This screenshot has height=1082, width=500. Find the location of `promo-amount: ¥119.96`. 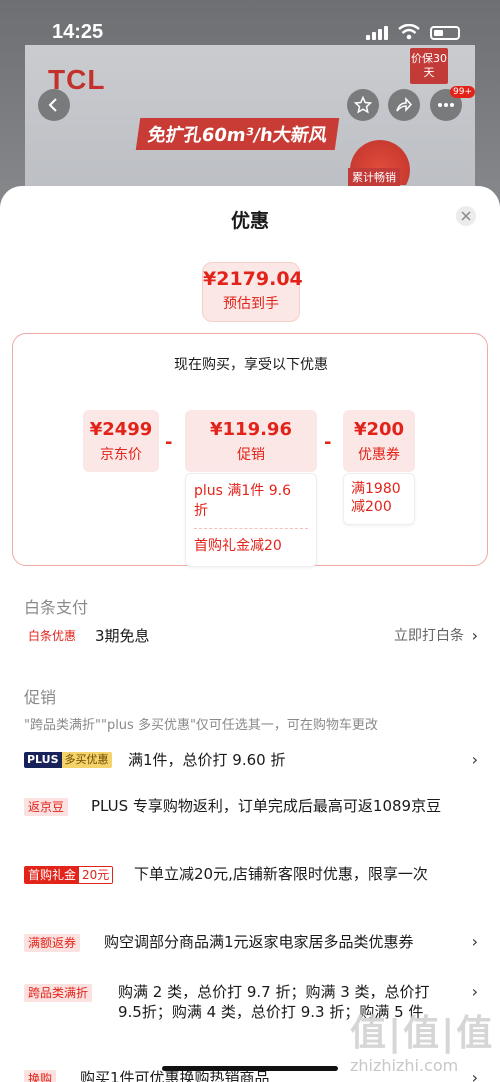

promo-amount: ¥119.96 is located at coordinates (251, 429).